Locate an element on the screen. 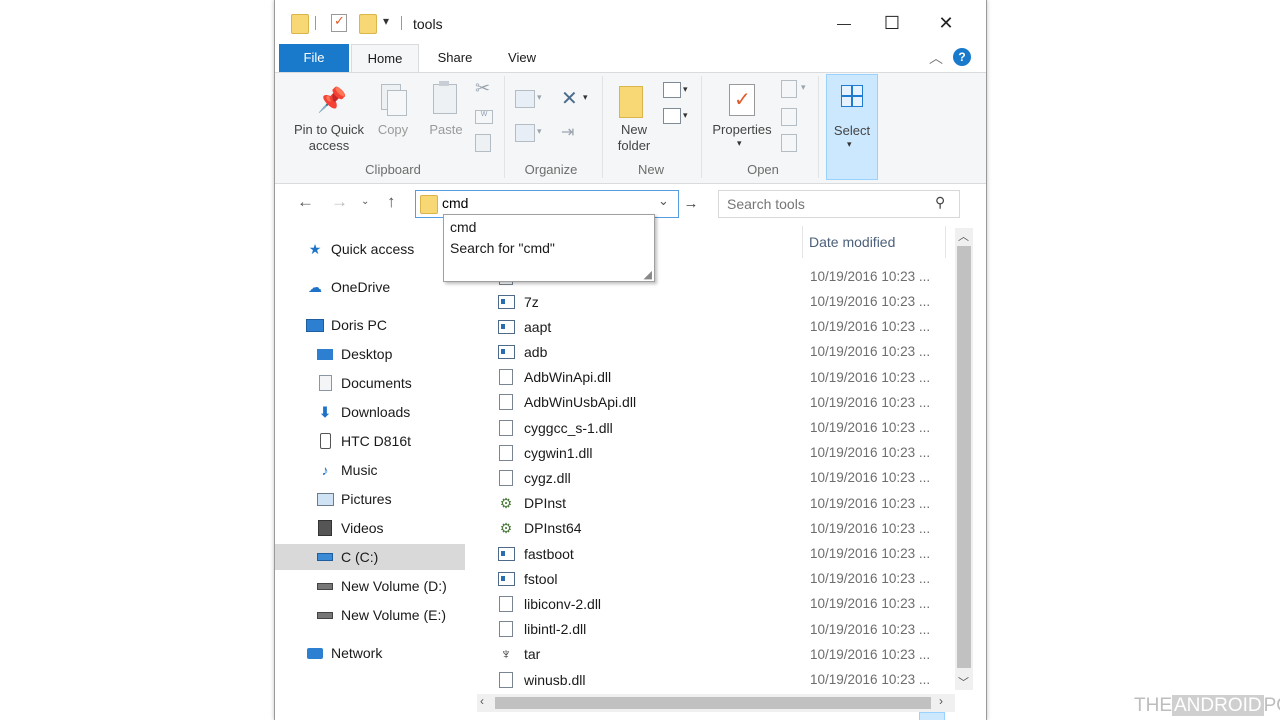 This screenshot has width=1280, height=720. nav-phone: HTC D816t is located at coordinates (376, 441).